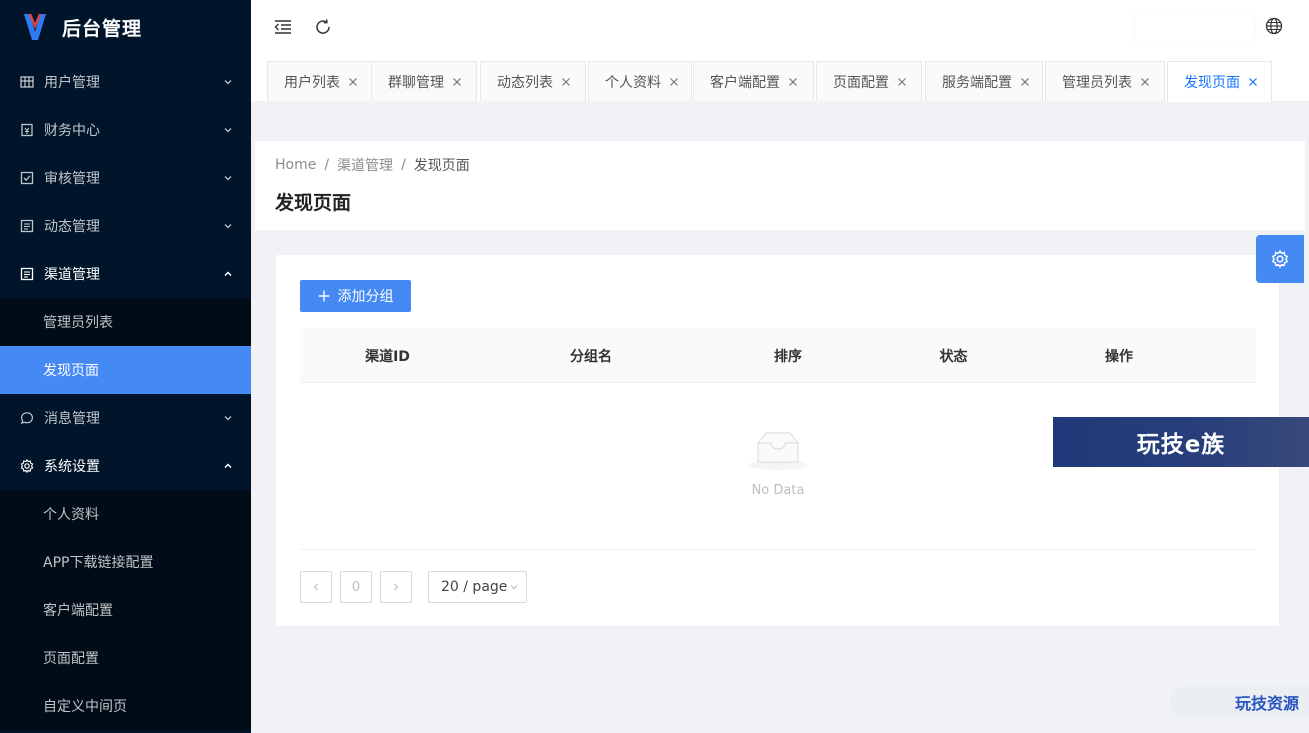 The width and height of the screenshot is (1309, 733). What do you see at coordinates (1097, 82) in the screenshot?
I see `tab-label: 管理员列表` at bounding box center [1097, 82].